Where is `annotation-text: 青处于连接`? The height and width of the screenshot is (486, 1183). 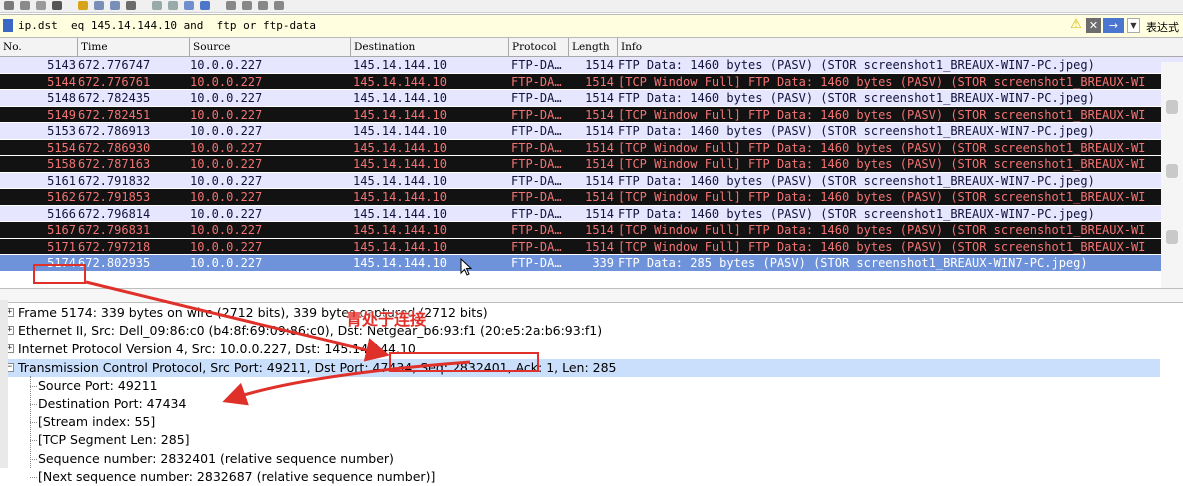
annotation-text: 青处于连接 is located at coordinates (386, 319).